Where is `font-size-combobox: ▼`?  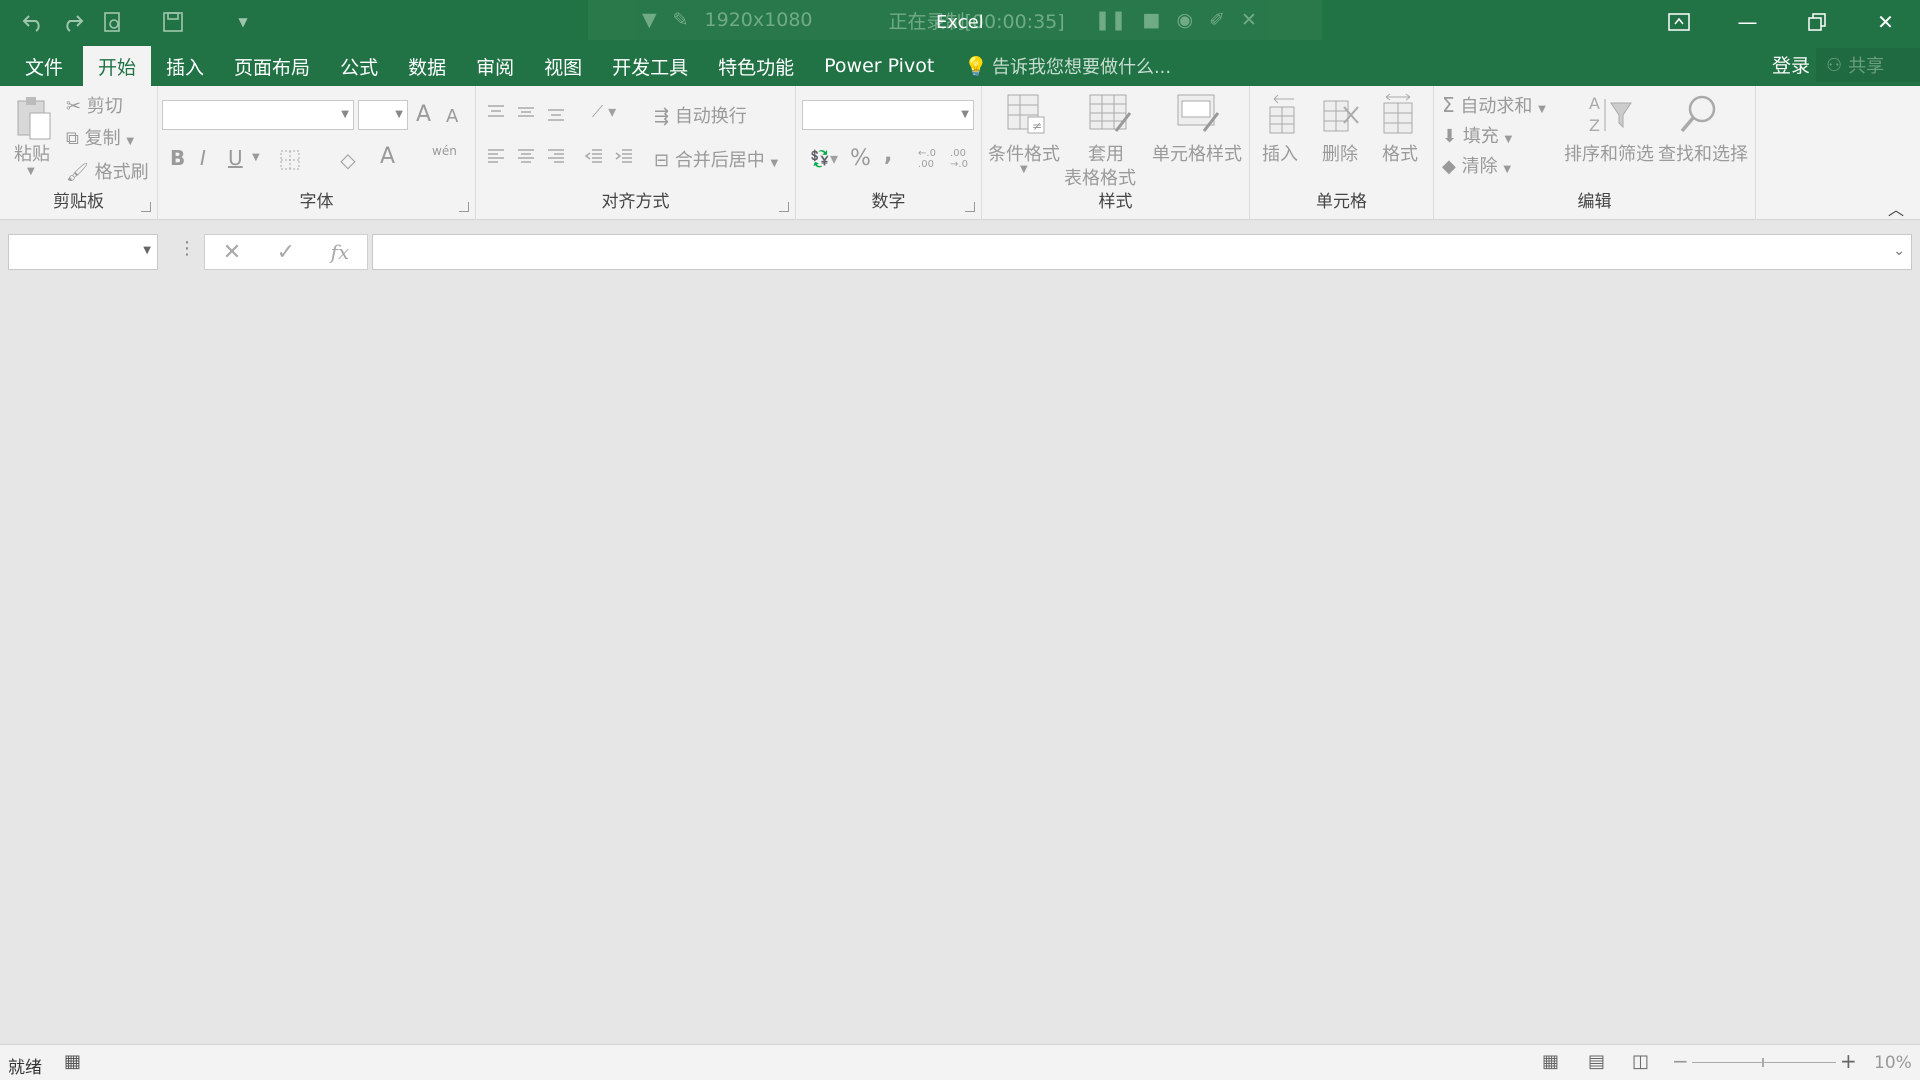 font-size-combobox: ▼ is located at coordinates (383, 115).